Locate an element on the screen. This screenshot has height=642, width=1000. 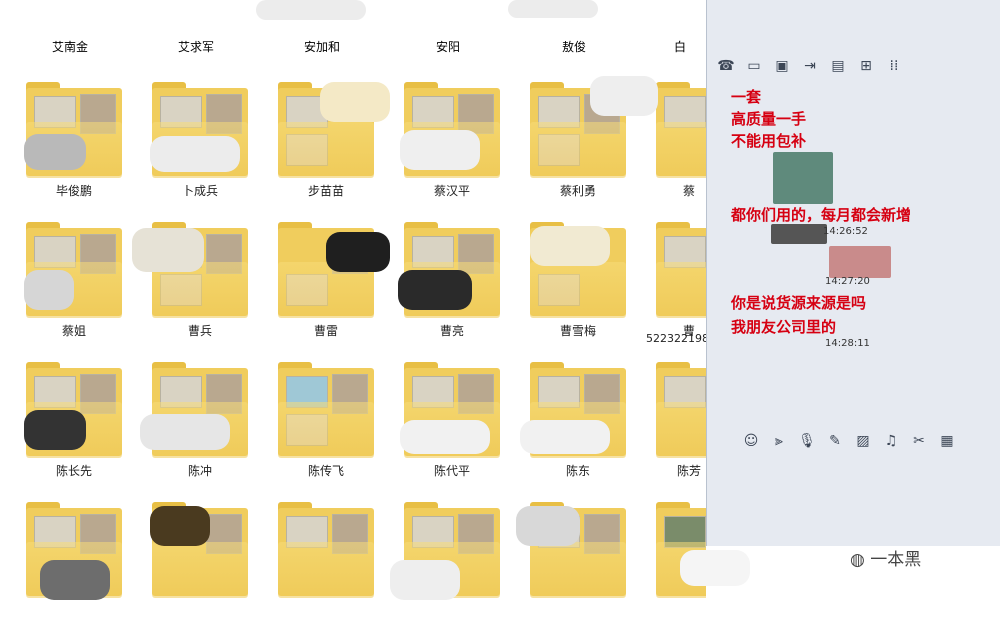
folder-name: 曹雷 is located at coordinates (325, 331).